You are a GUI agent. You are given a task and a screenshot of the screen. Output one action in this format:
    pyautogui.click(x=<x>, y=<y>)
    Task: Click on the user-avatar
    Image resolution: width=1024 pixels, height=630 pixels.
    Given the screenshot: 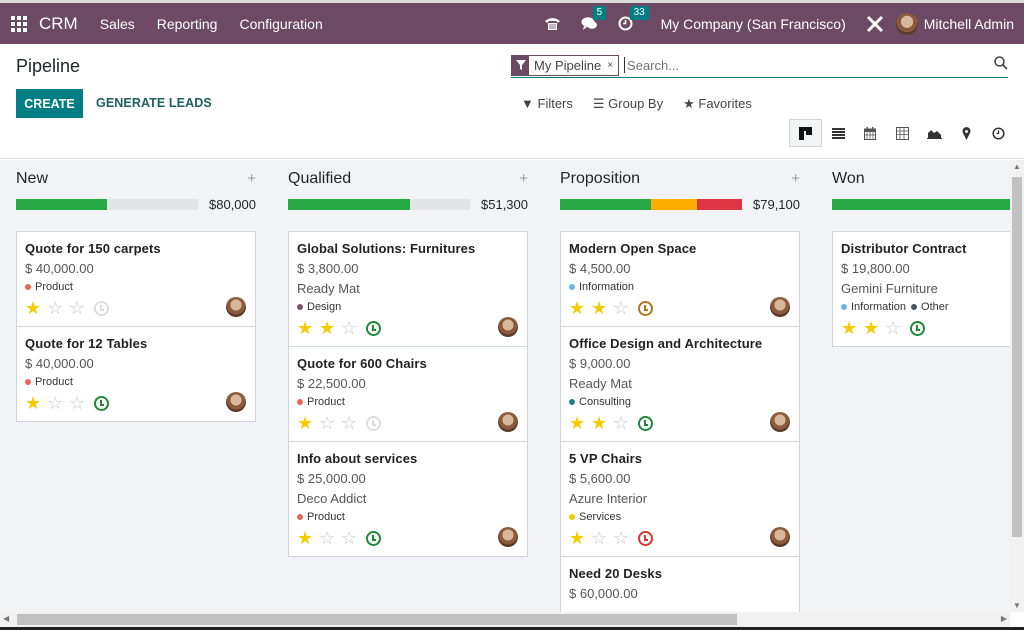 What is the action you would take?
    pyautogui.click(x=906, y=23)
    